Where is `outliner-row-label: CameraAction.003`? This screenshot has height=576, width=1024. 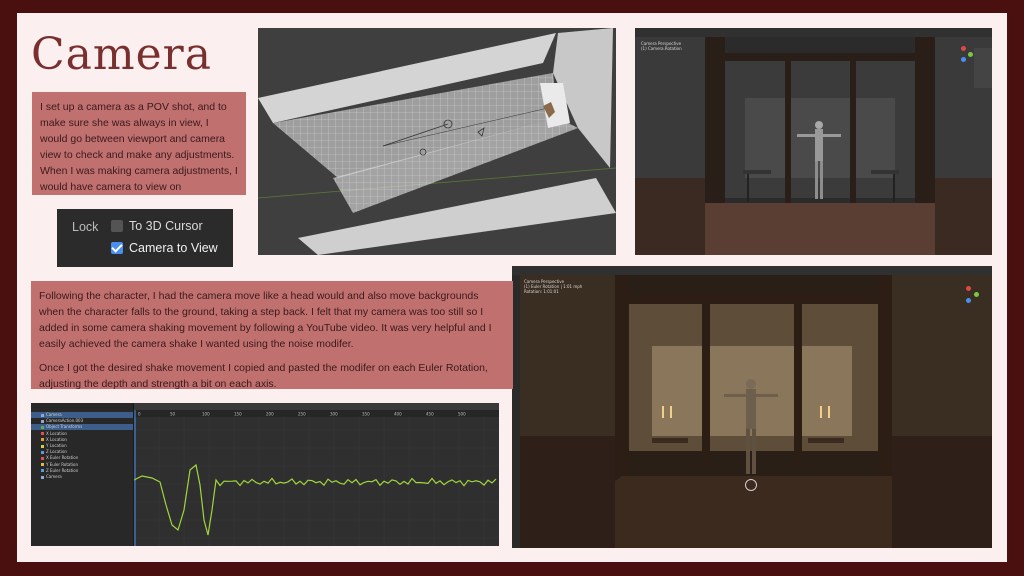 outliner-row-label: CameraAction.003 is located at coordinates (65, 421).